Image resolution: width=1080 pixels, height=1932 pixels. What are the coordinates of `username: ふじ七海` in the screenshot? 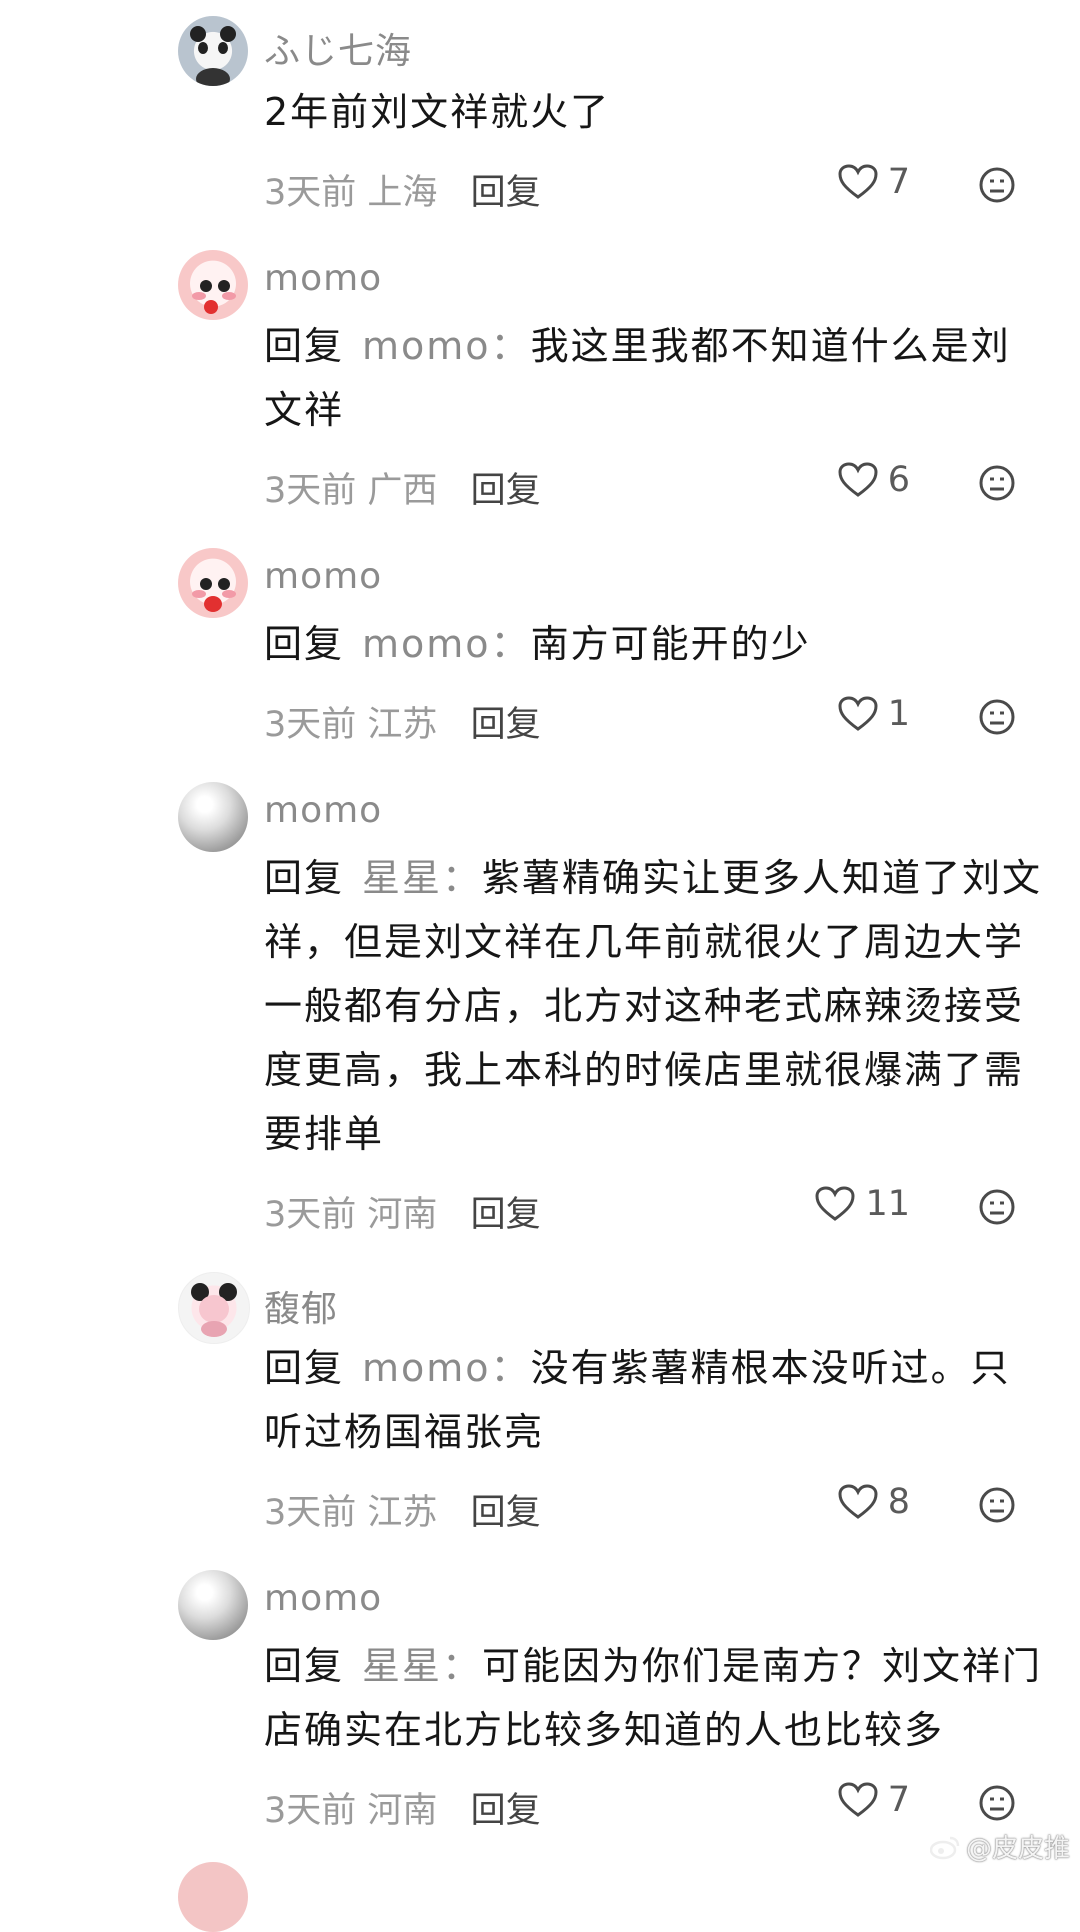 It's located at (338, 48).